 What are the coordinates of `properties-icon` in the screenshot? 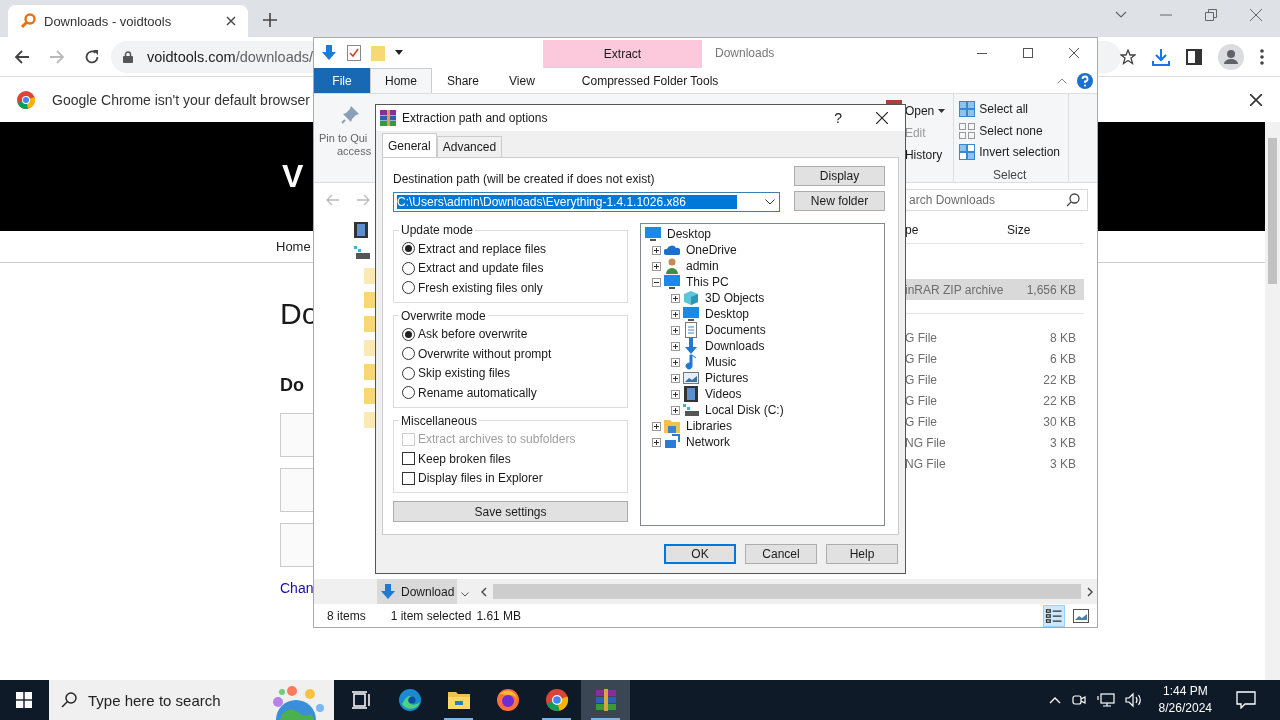 It's located at (354, 53).